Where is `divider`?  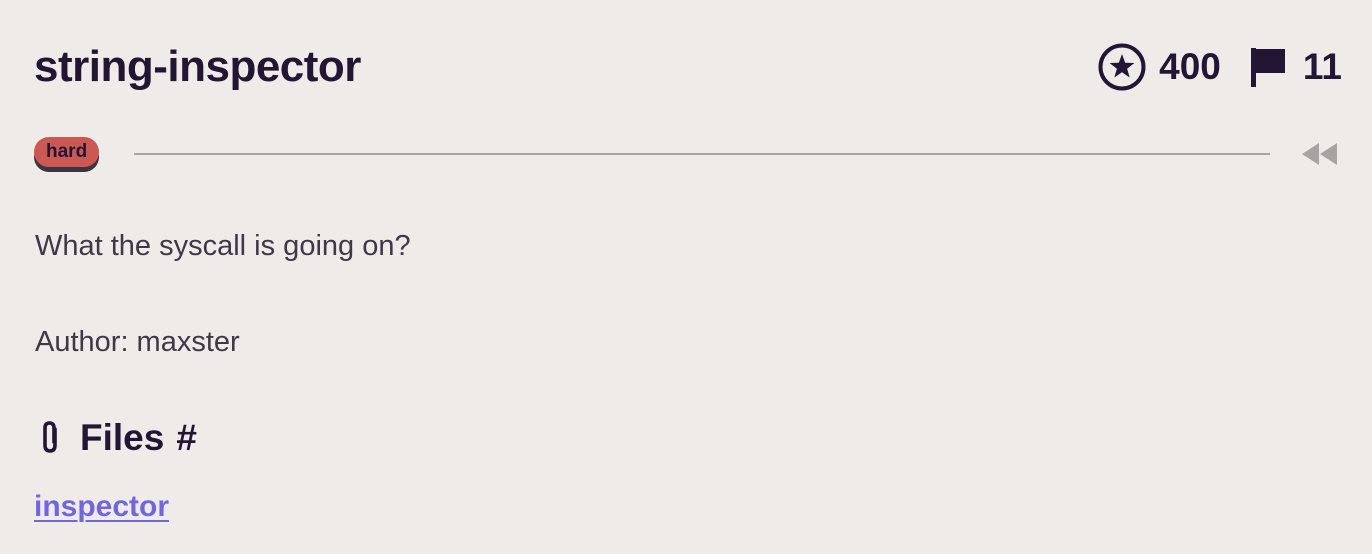 divider is located at coordinates (702, 154).